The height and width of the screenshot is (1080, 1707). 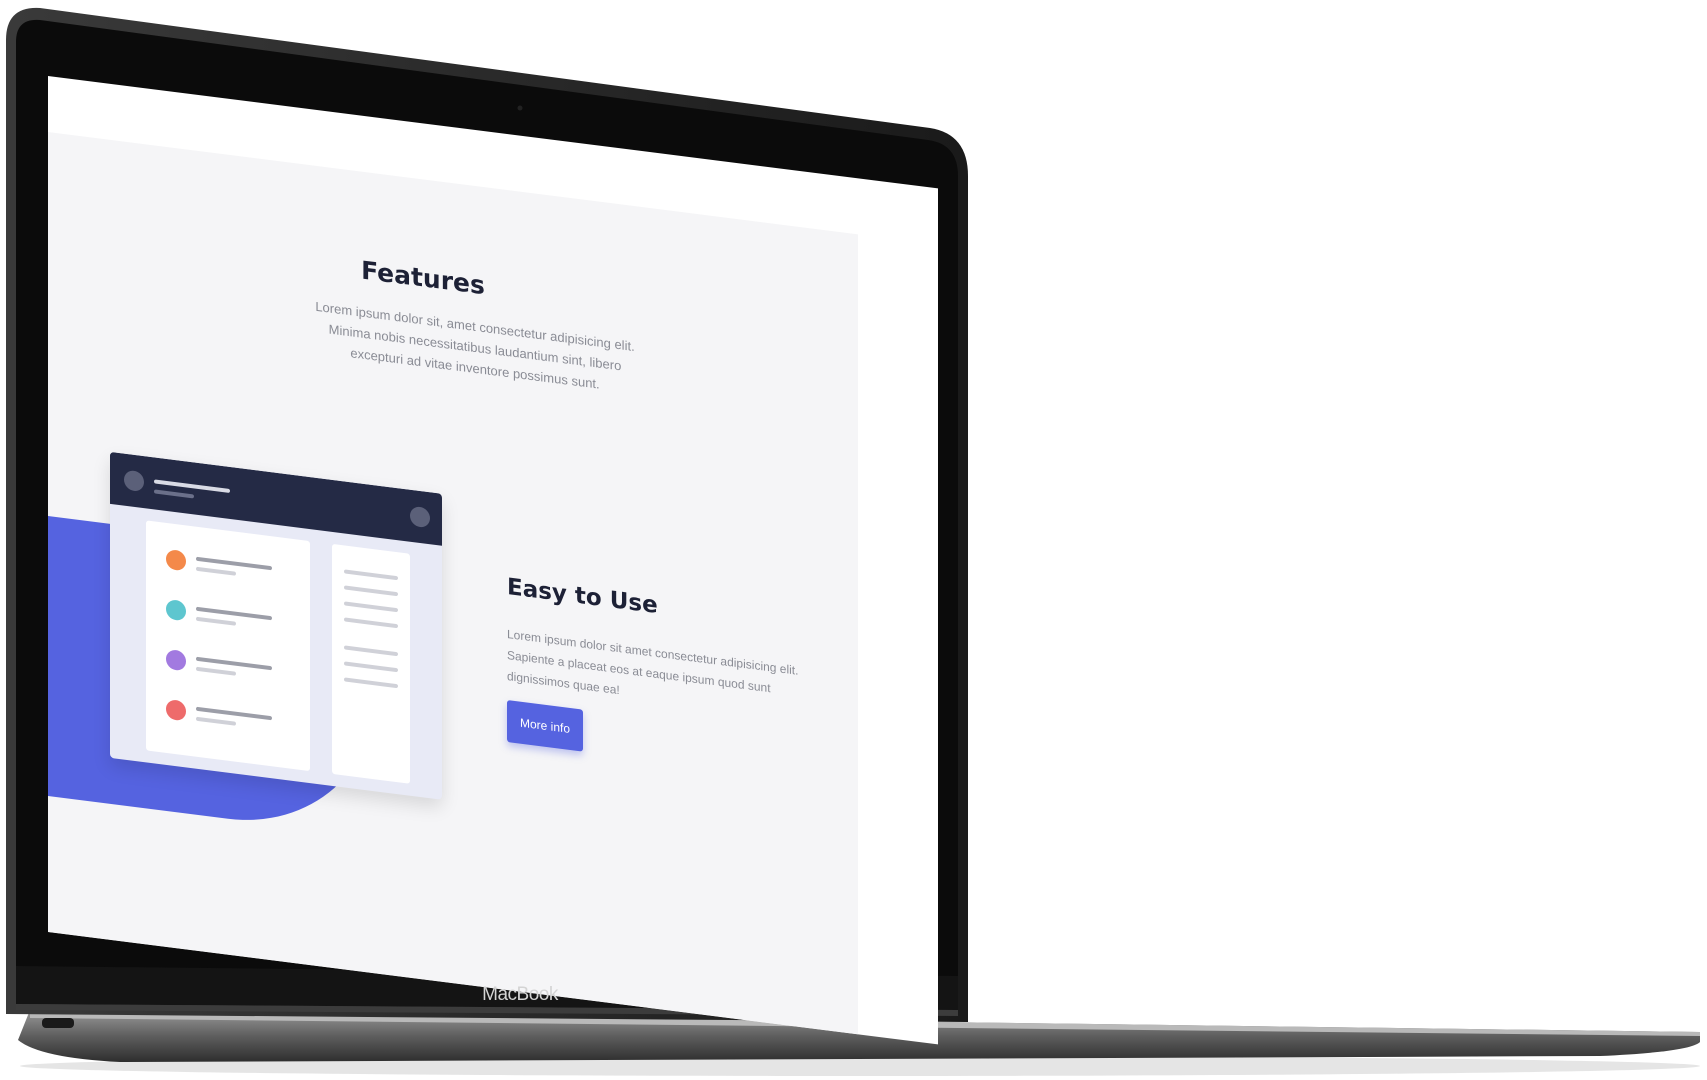 What do you see at coordinates (174, 494) in the screenshot?
I see `header-line` at bounding box center [174, 494].